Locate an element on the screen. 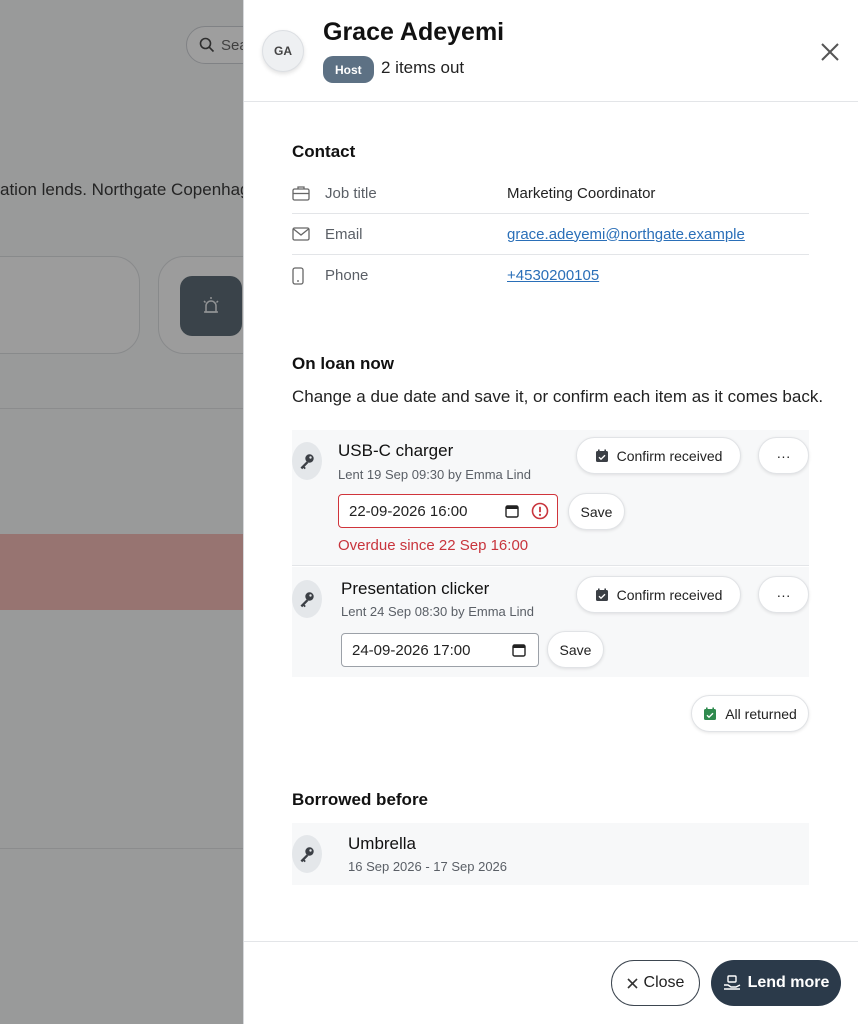  contact-row-job-title: Job title Marketing Coordinator is located at coordinates (550, 193).